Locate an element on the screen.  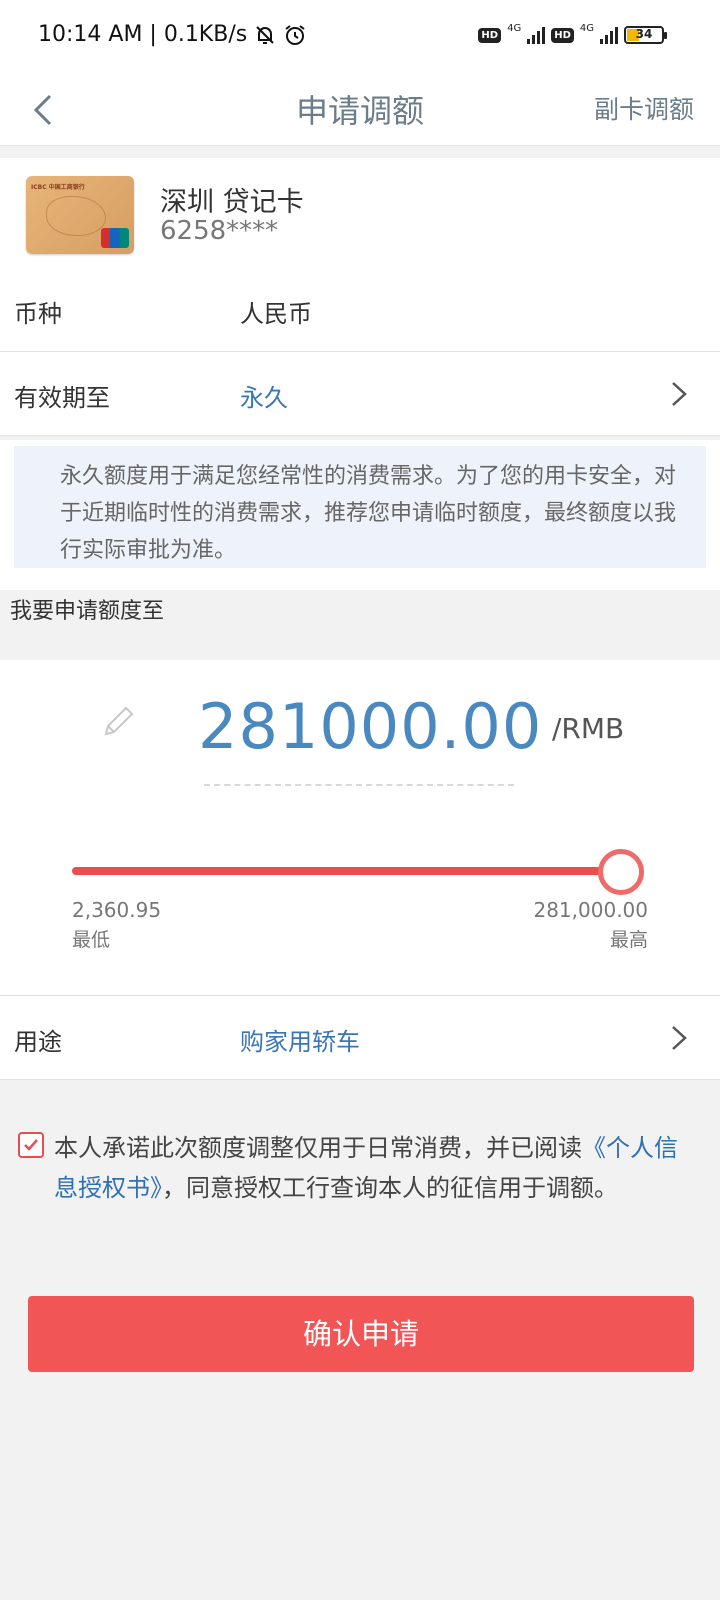
alarm-icon is located at coordinates (295, 34).